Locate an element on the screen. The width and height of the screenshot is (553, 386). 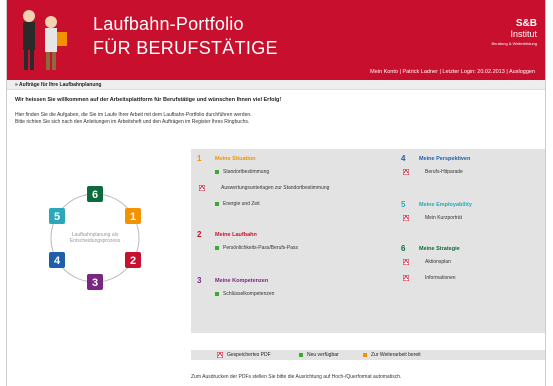
orange-square-icon is located at coordinates (365, 354).